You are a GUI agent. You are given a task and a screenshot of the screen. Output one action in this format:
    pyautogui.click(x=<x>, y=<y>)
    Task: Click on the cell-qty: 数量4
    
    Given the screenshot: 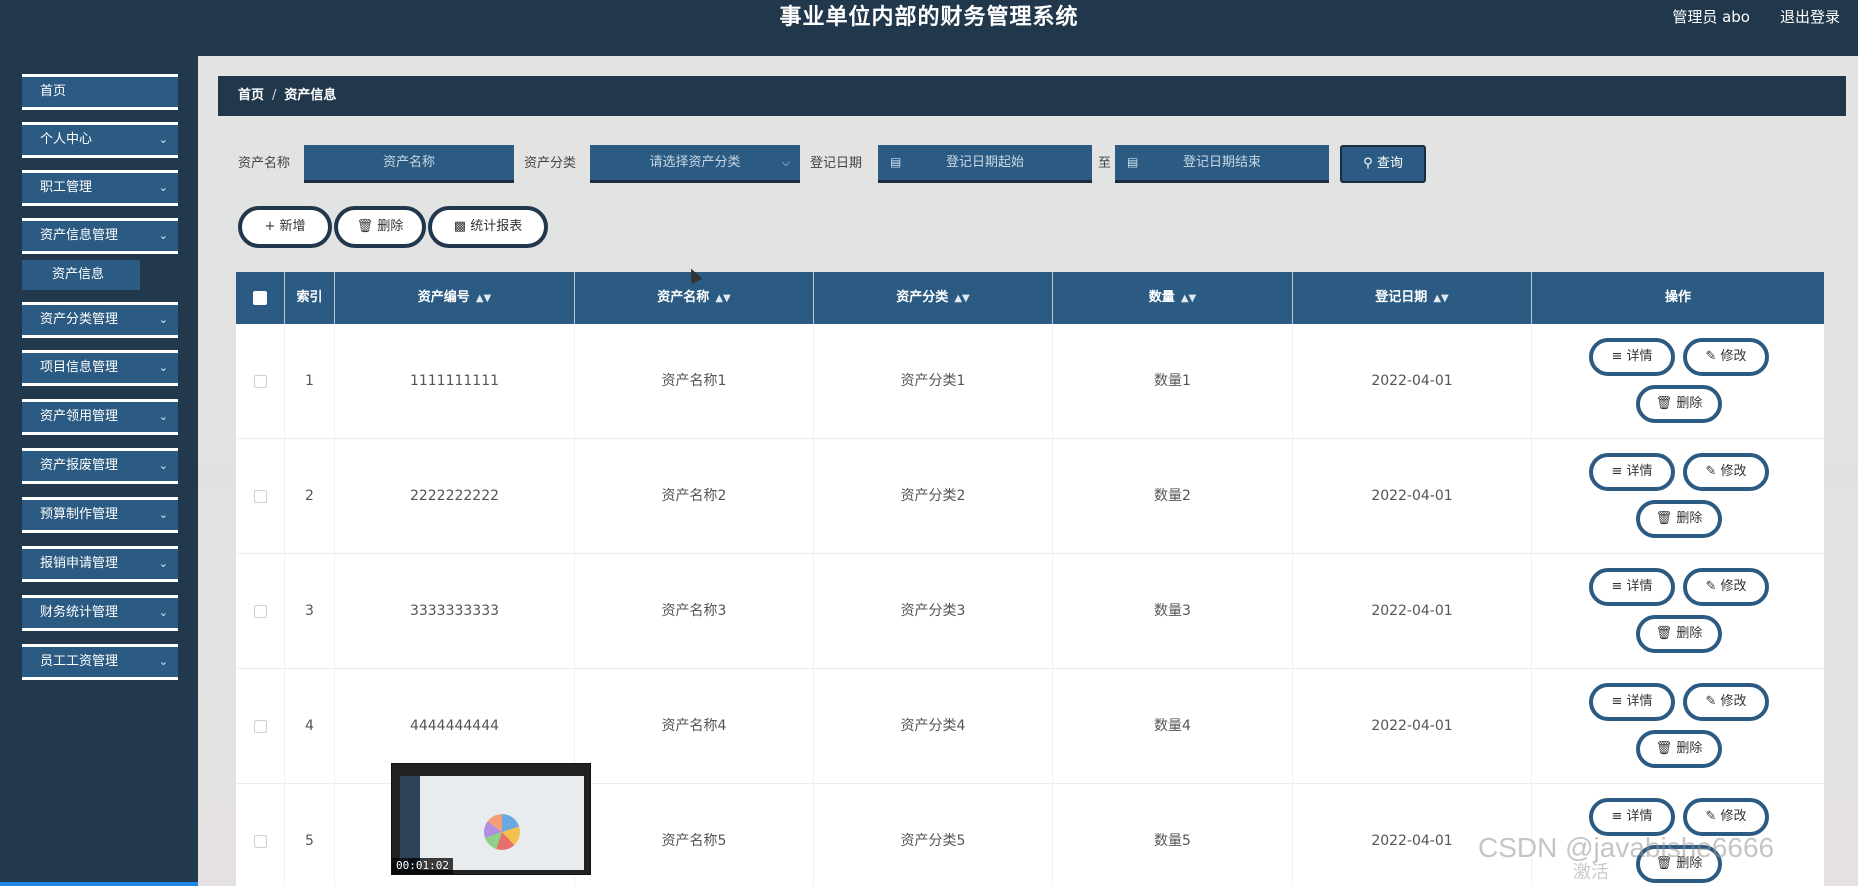 What is the action you would take?
    pyautogui.click(x=1173, y=726)
    